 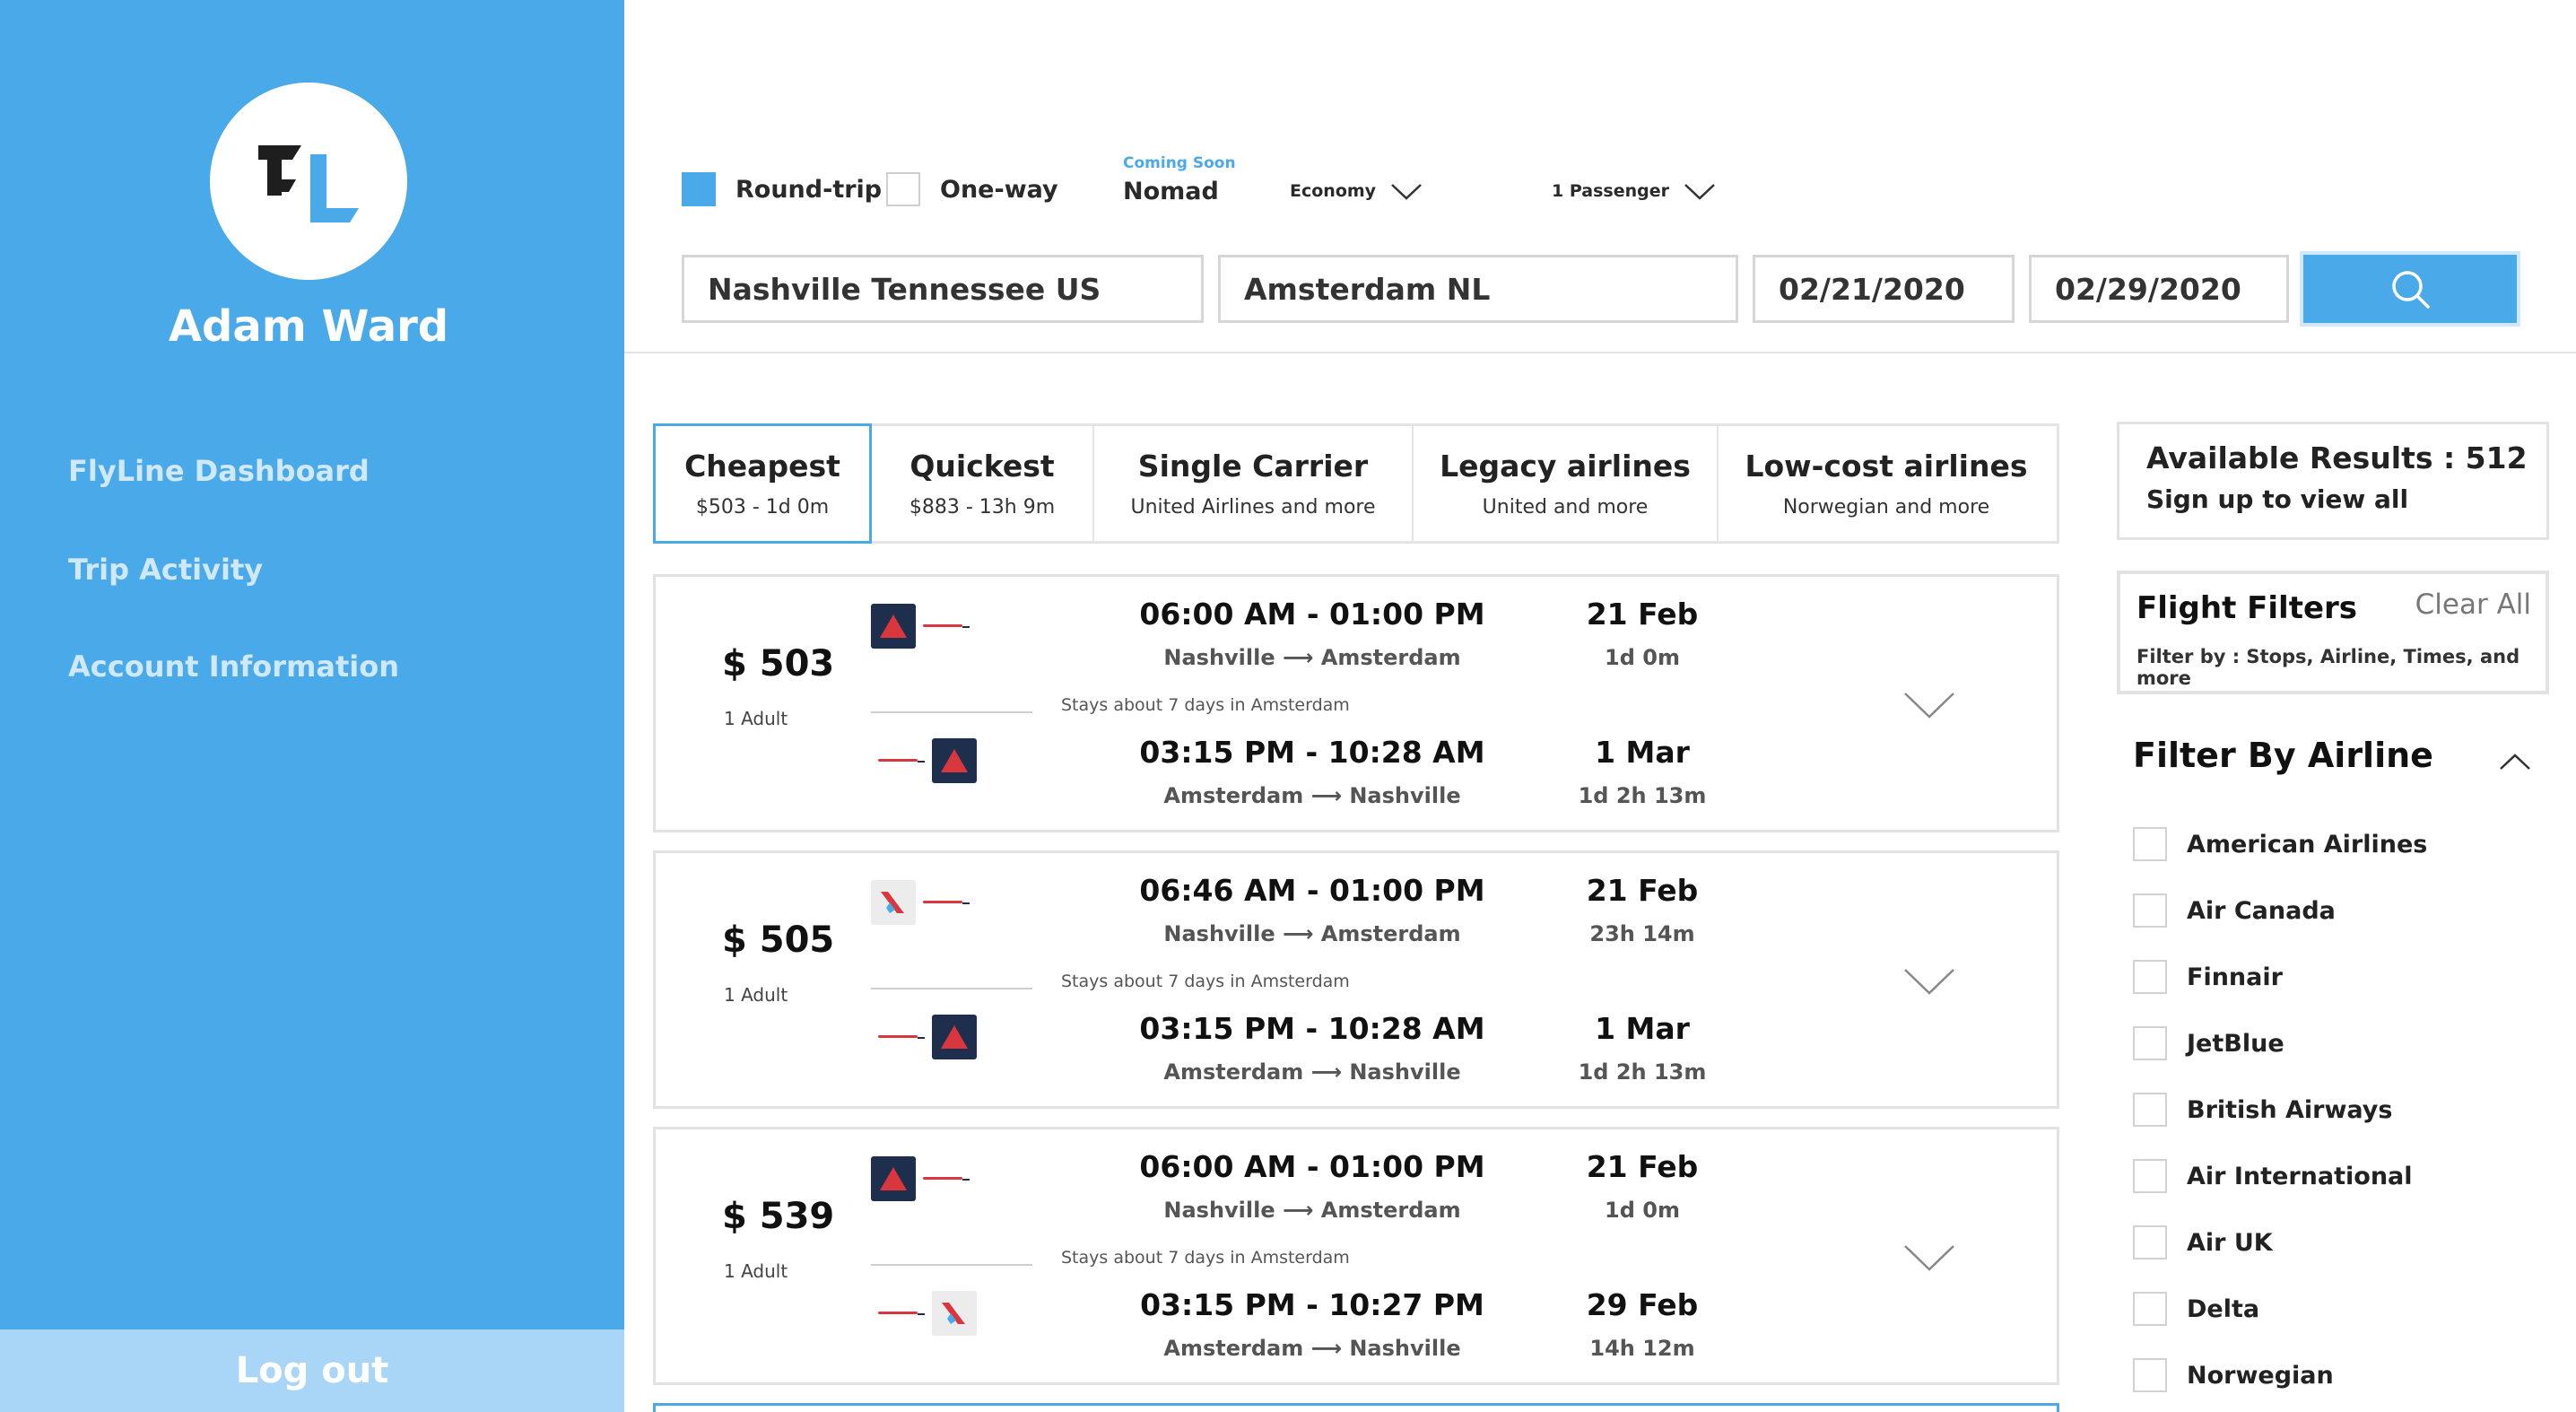 I want to click on signup-link: Sign up to view all, so click(x=2346, y=499).